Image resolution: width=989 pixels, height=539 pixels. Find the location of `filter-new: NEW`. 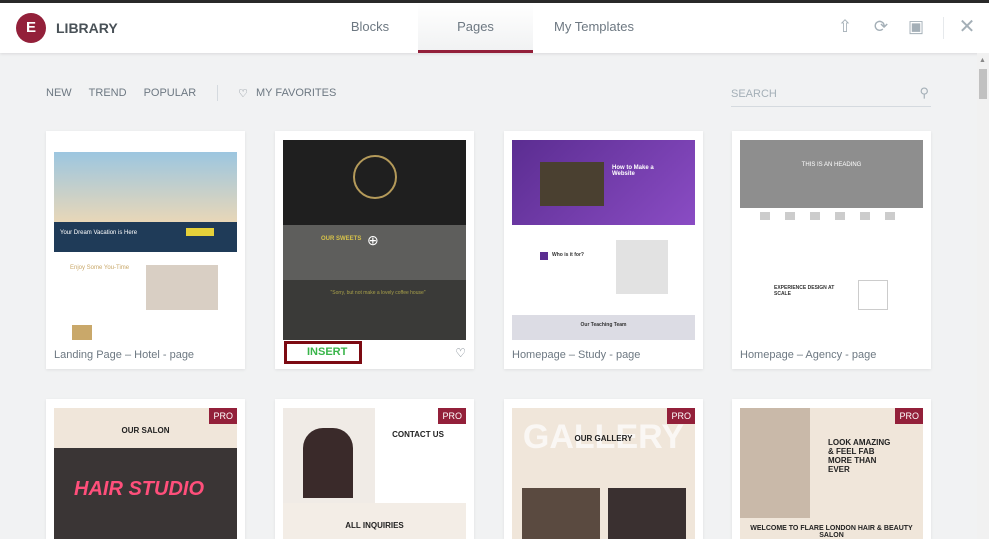

filter-new: NEW is located at coordinates (59, 94).